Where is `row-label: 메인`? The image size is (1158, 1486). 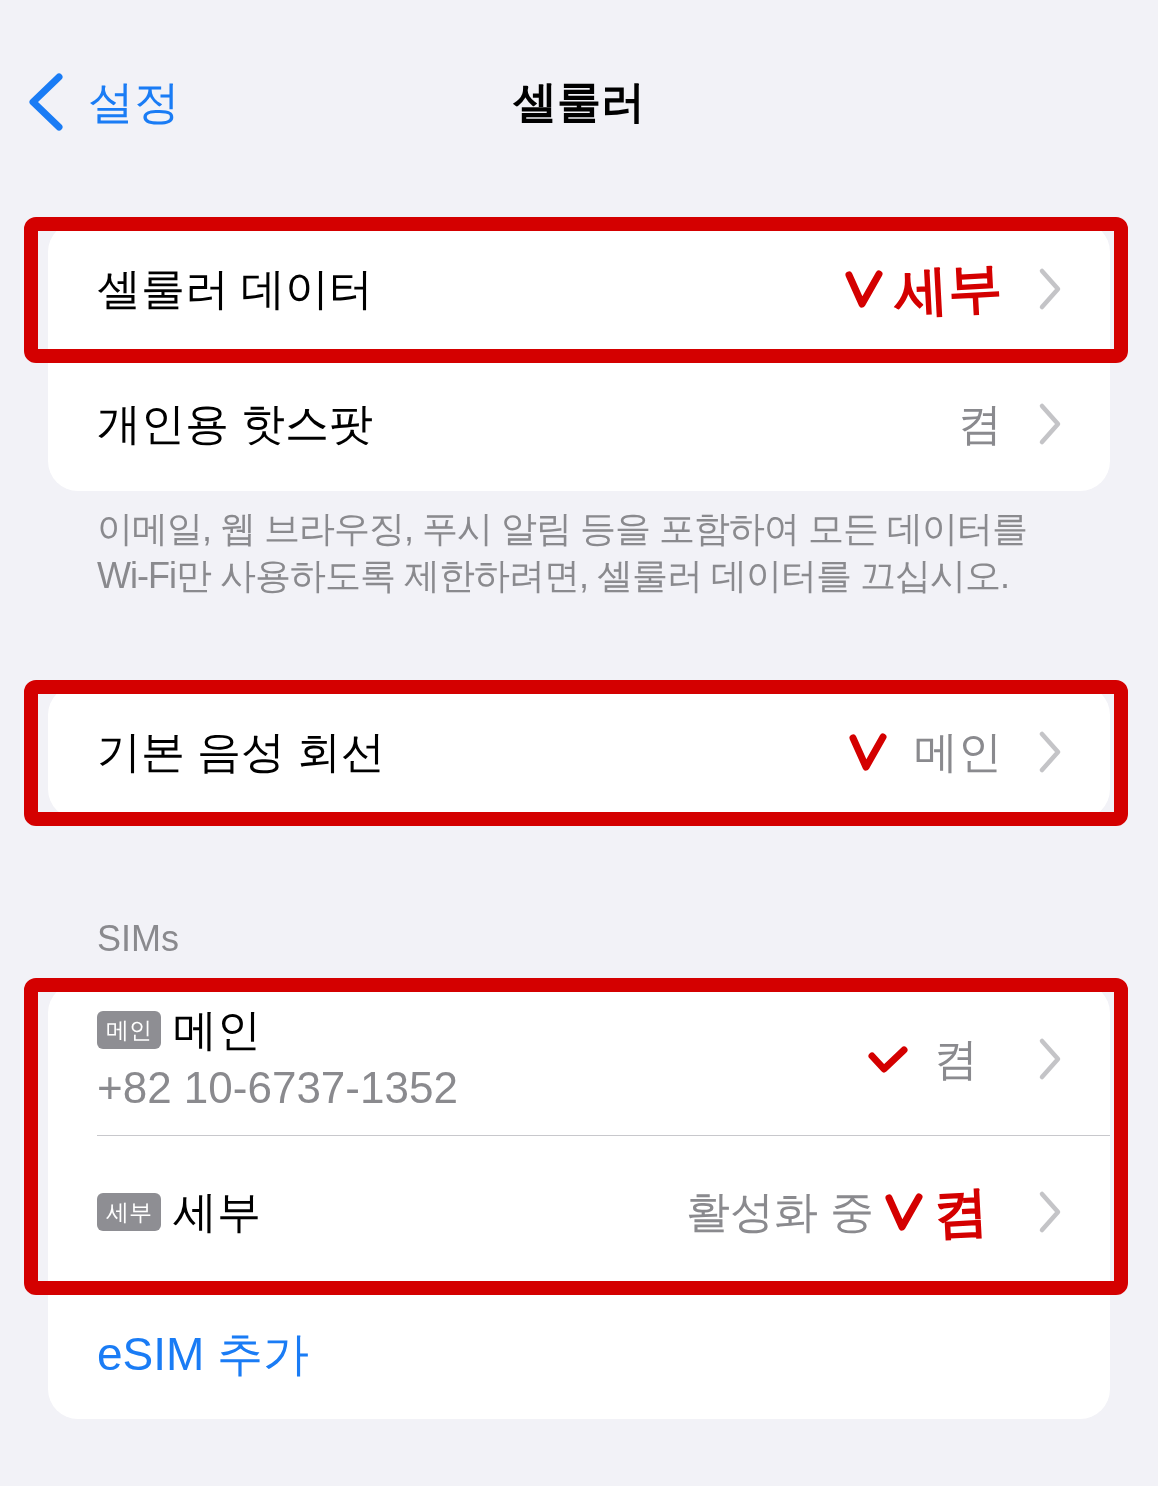 row-label: 메인 is located at coordinates (217, 1030).